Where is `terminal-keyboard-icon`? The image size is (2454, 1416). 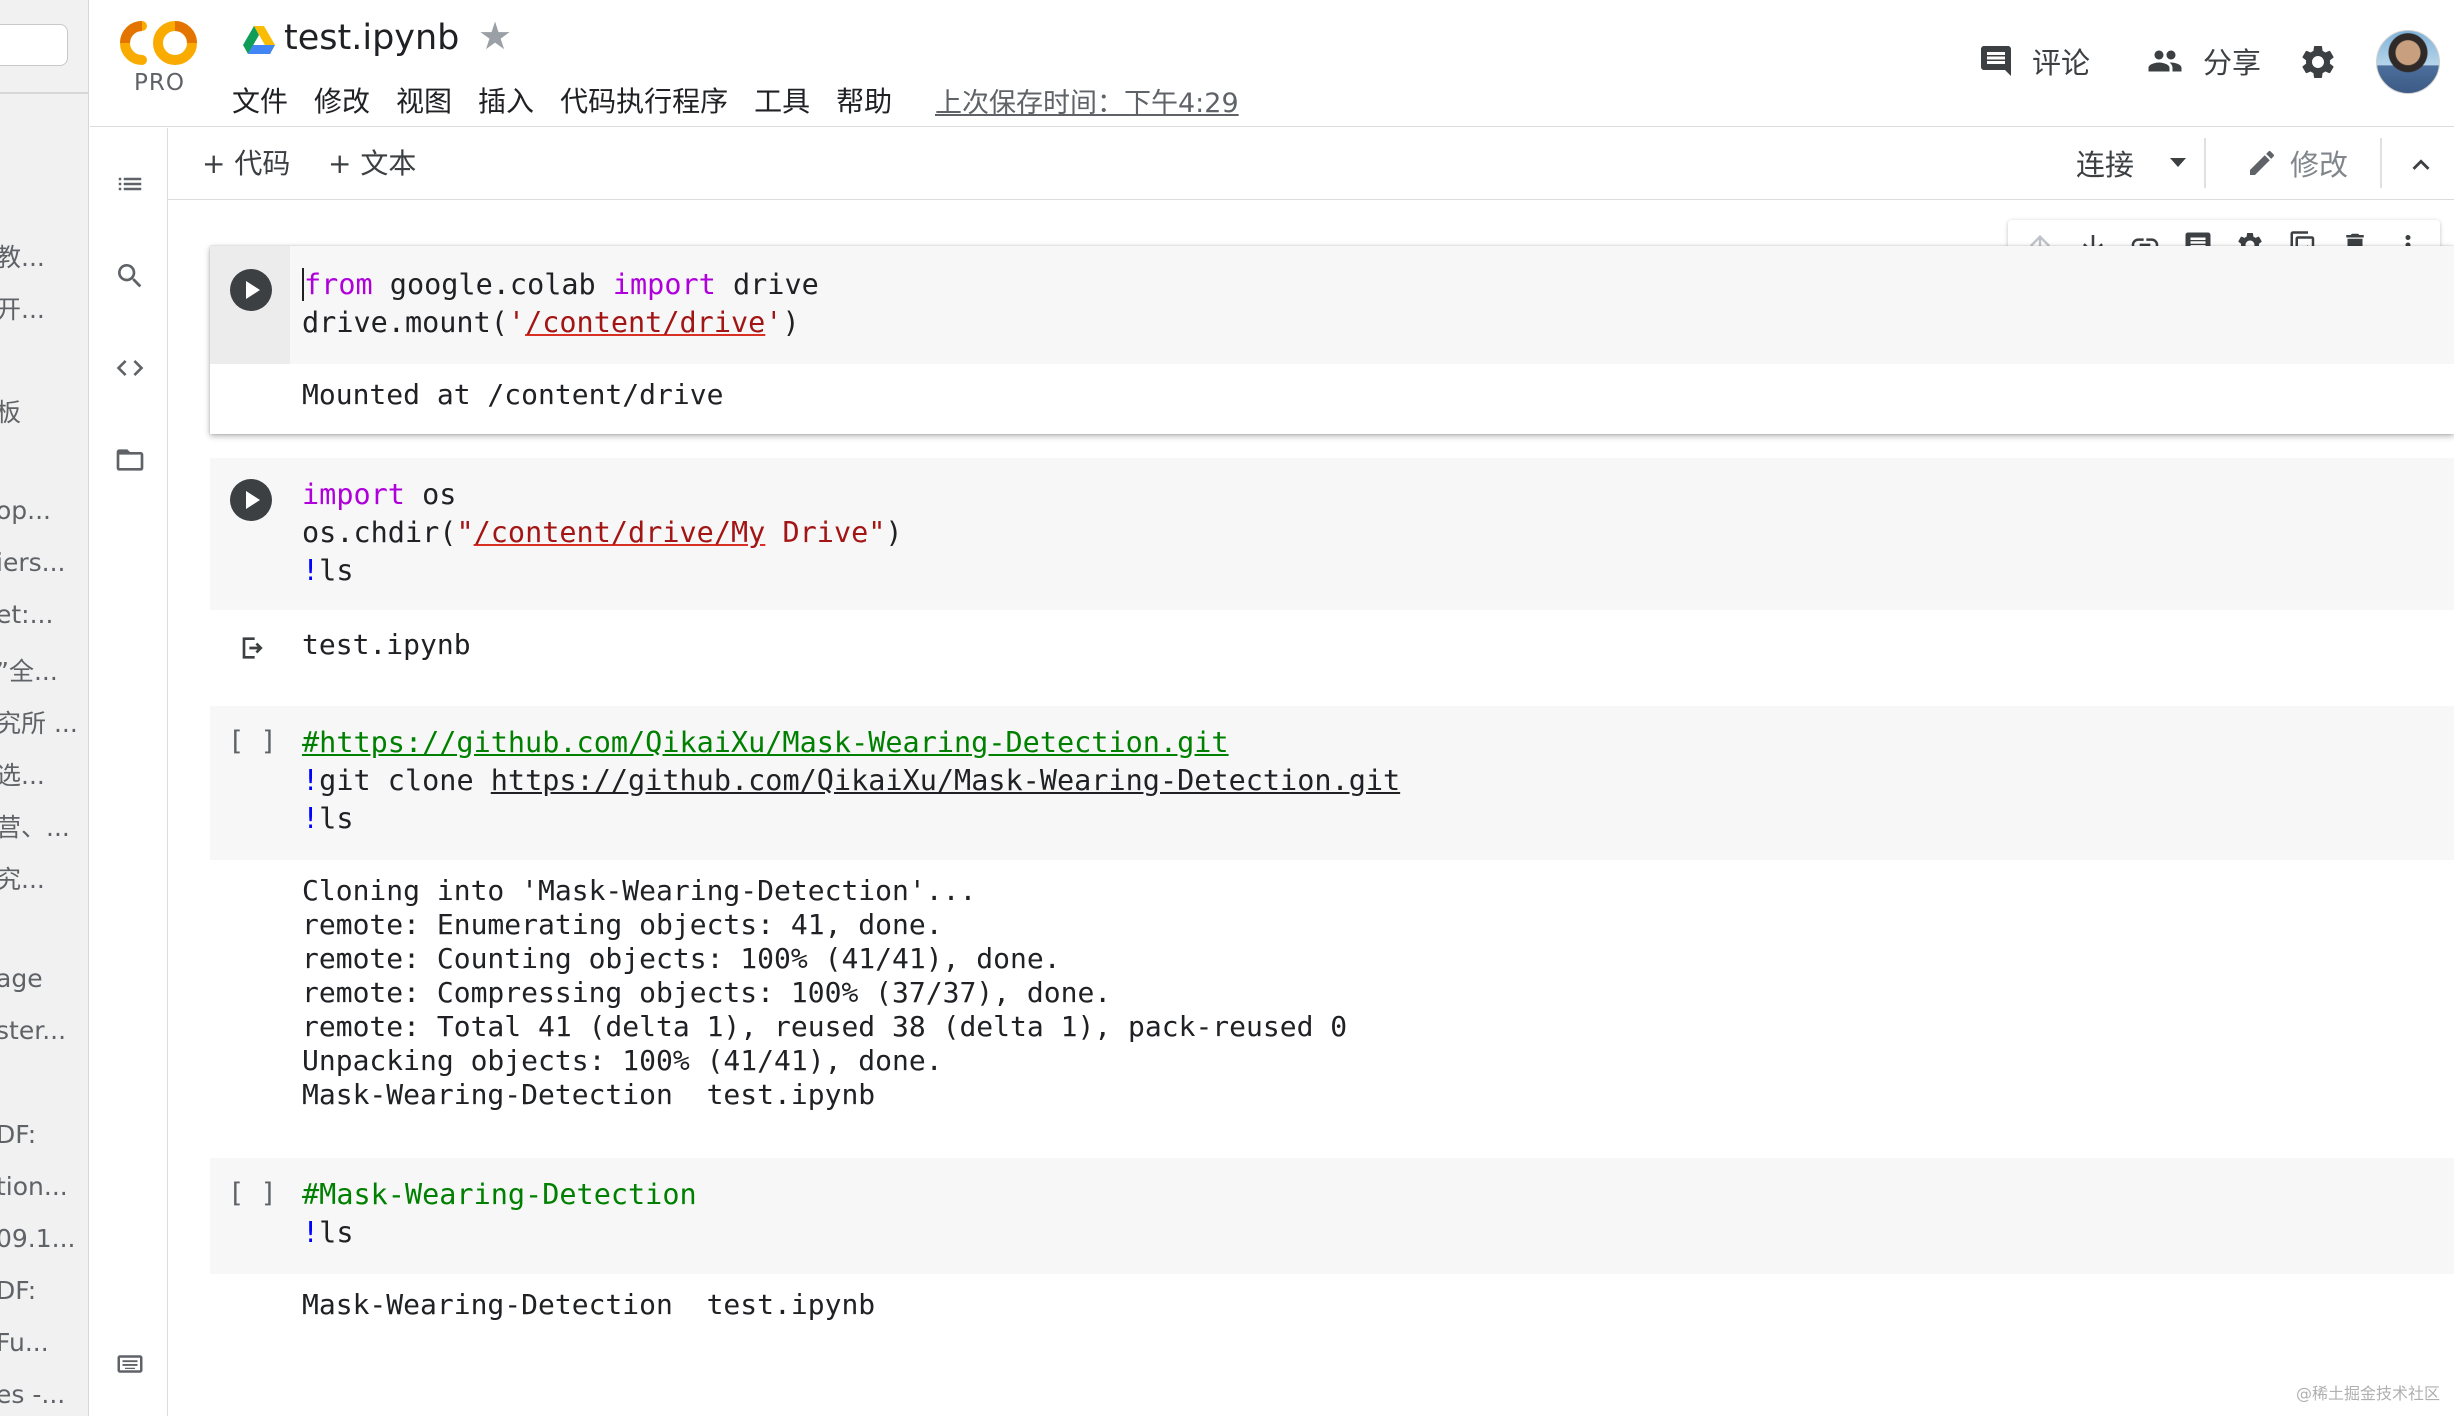 terminal-keyboard-icon is located at coordinates (130, 1364).